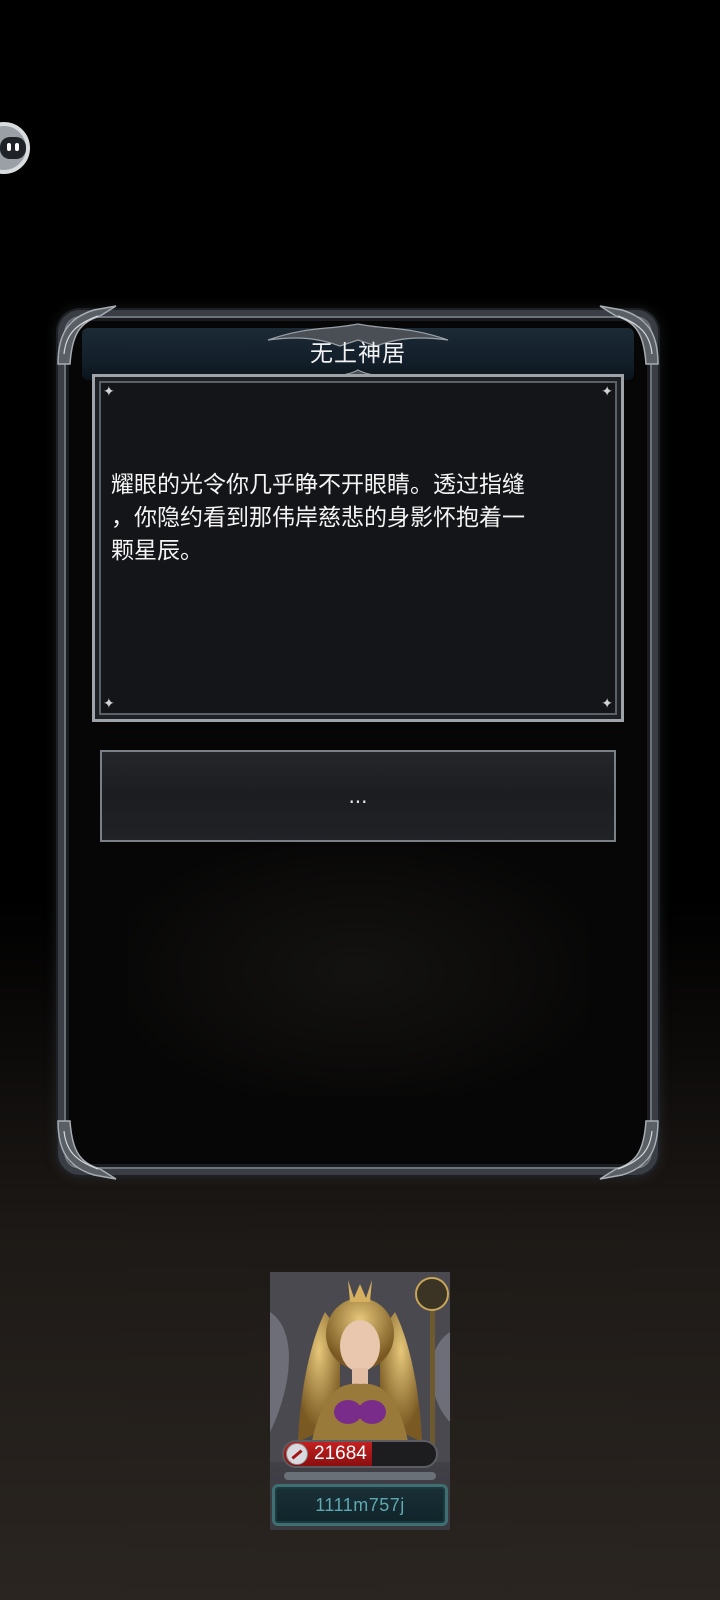  I want to click on sword-power-icon, so click(297, 1454).